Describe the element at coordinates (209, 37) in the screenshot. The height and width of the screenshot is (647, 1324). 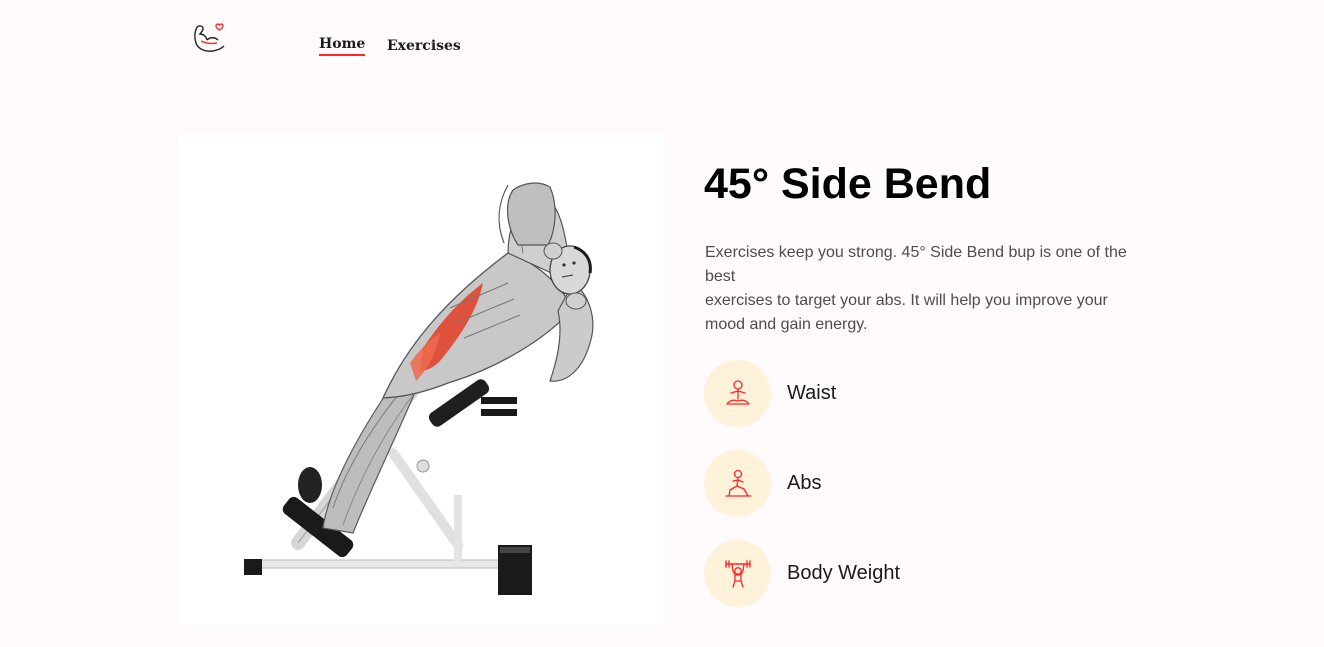
I see `flexed-arm-heart-icon` at that location.